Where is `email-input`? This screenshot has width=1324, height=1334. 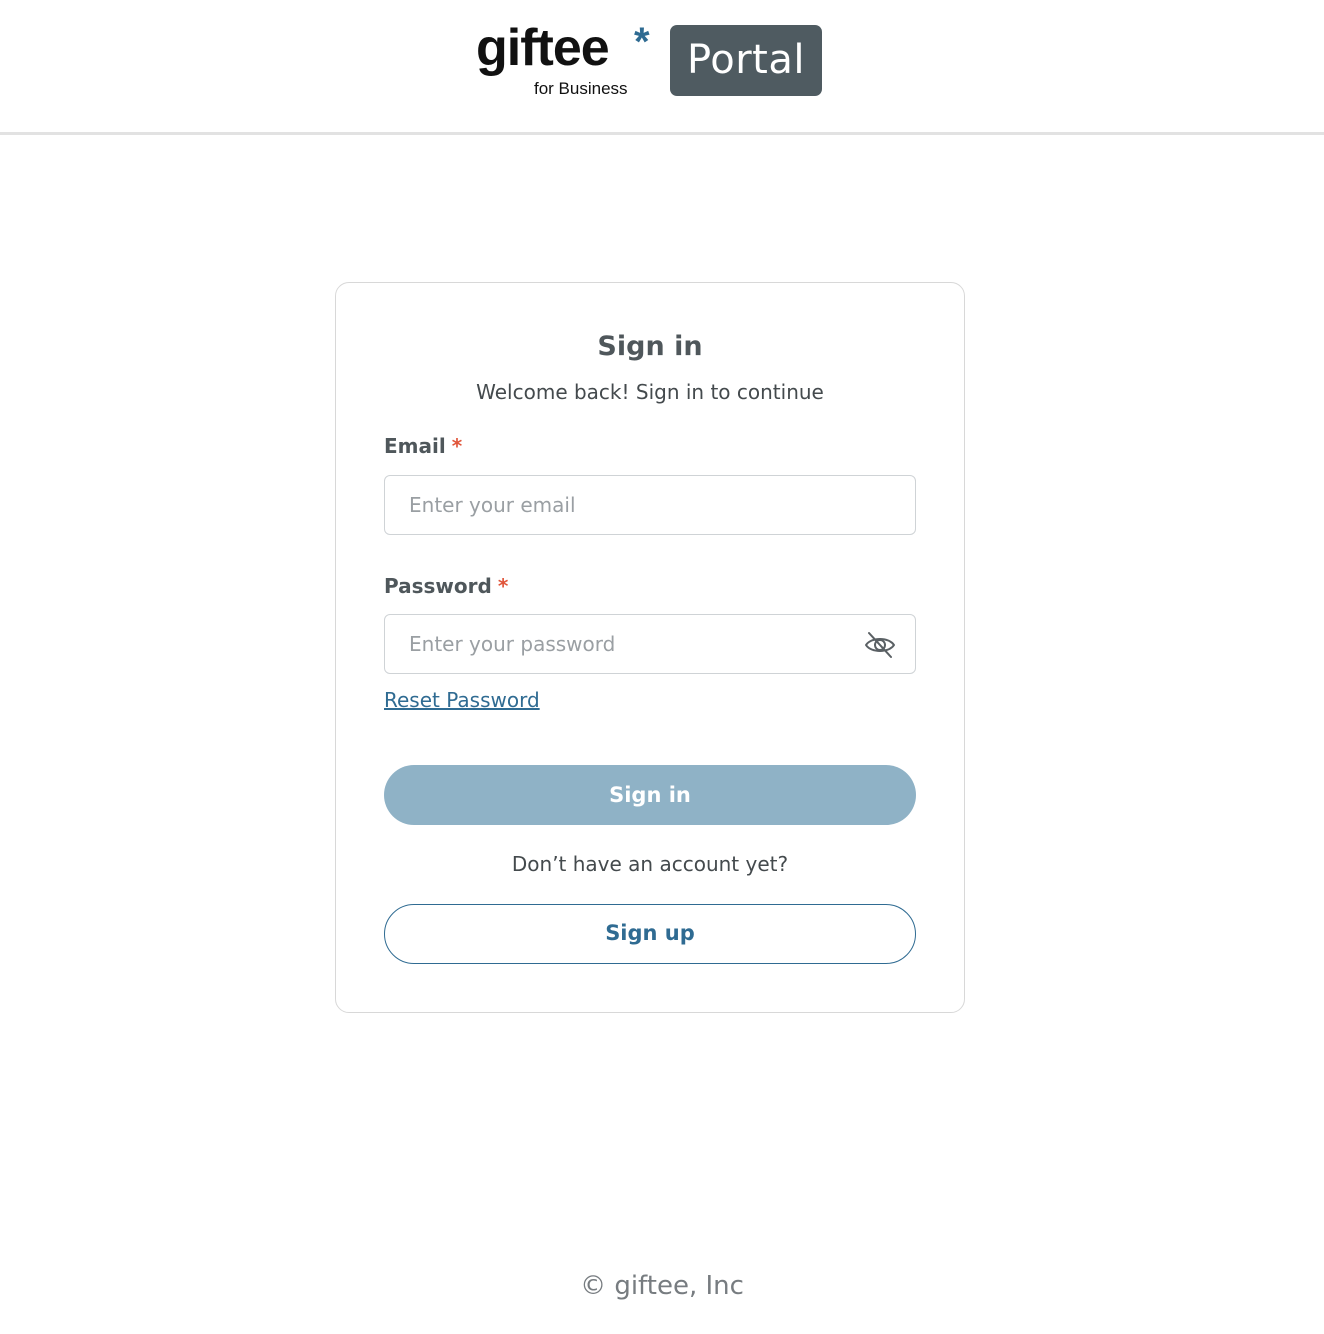
email-input is located at coordinates (650, 505).